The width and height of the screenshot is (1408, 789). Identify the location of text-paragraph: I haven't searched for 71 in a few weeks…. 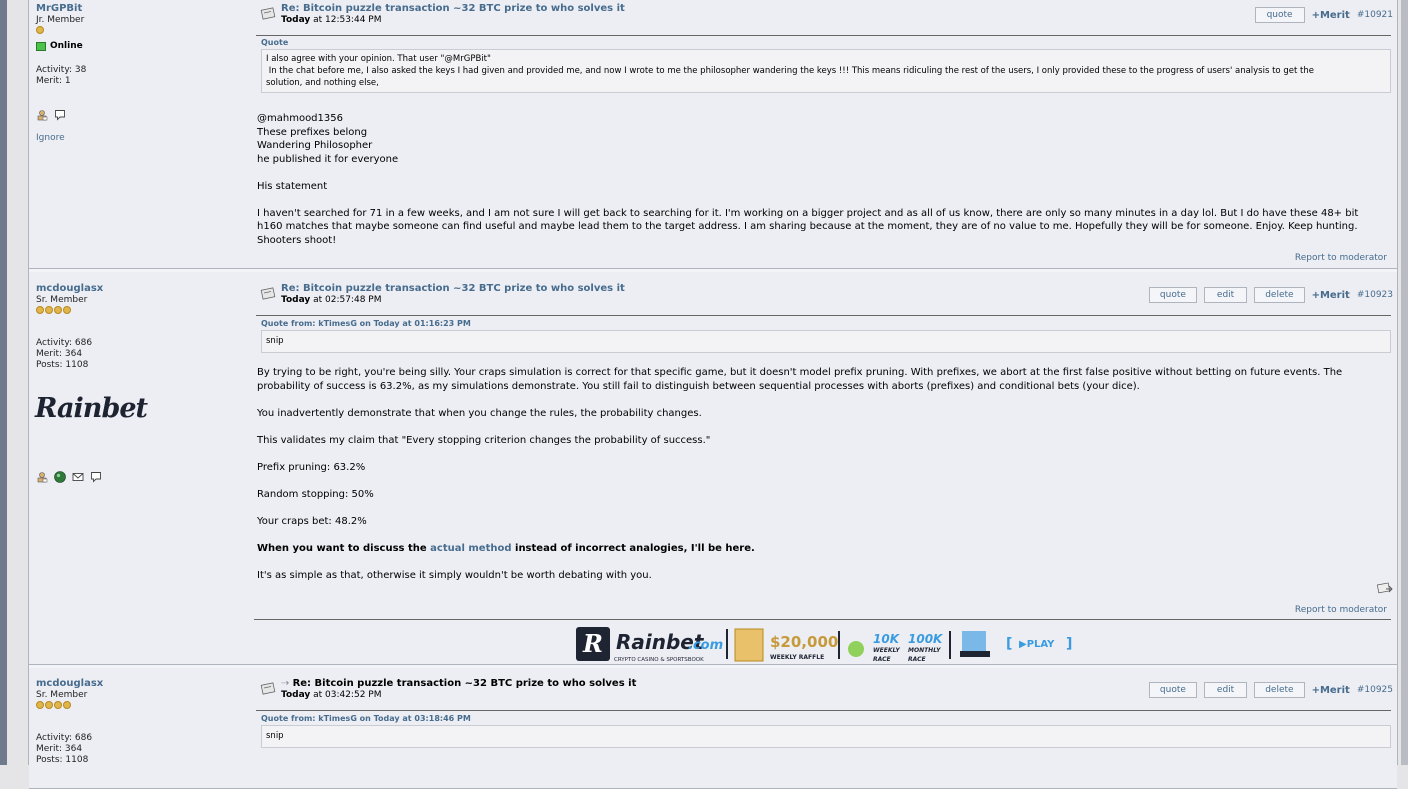
(808, 226).